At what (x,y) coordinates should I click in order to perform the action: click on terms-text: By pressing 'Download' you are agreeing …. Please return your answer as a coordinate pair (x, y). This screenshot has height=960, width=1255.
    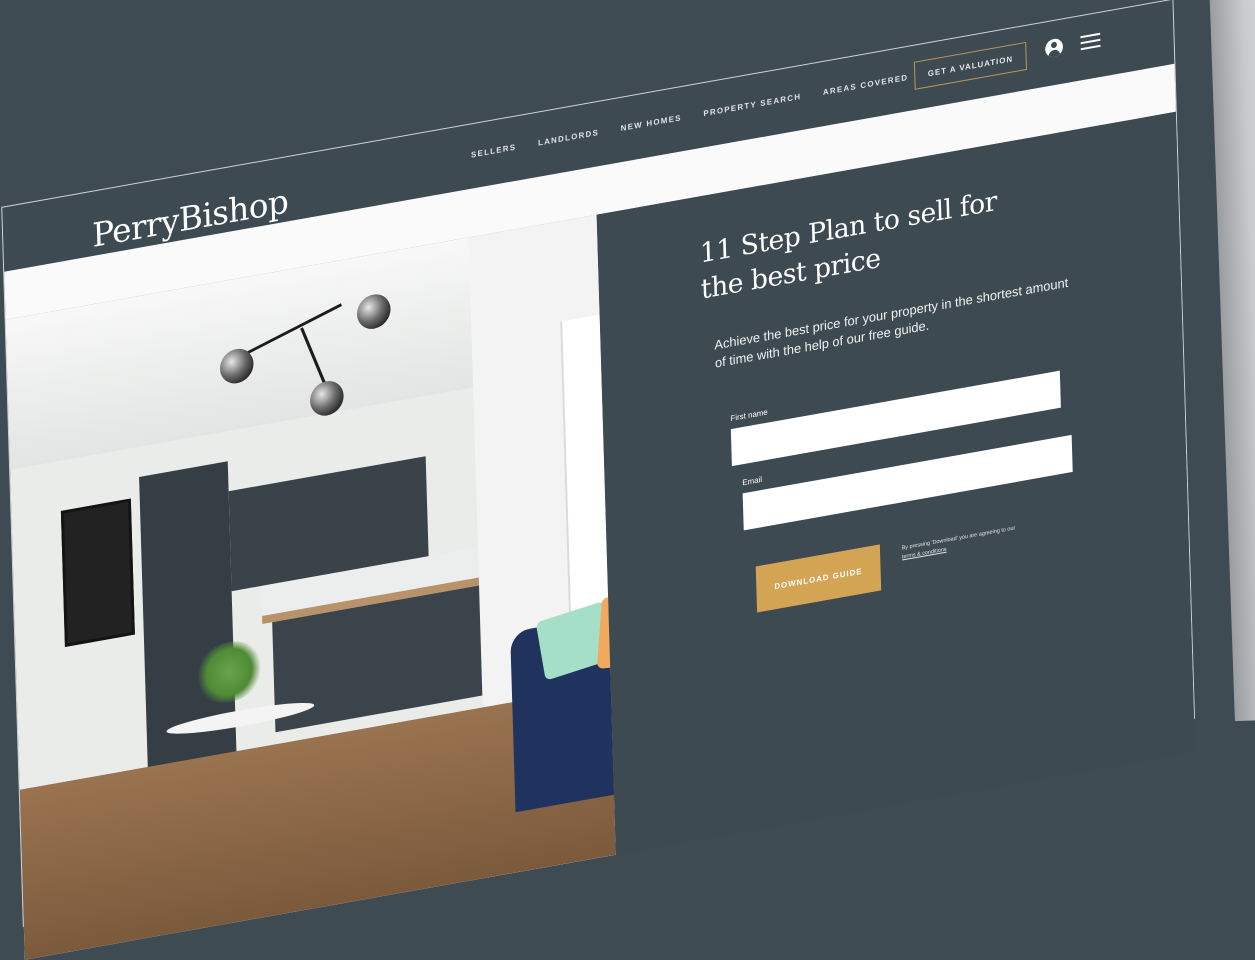
    Looking at the image, I should click on (958, 538).